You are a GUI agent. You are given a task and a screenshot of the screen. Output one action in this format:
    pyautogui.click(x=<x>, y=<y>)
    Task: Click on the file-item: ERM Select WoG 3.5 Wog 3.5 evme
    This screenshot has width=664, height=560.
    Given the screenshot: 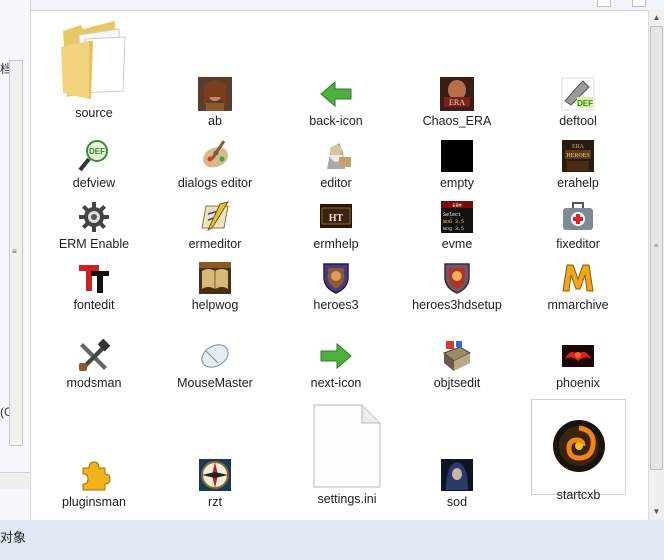 What is the action you would take?
    pyautogui.click(x=457, y=226)
    